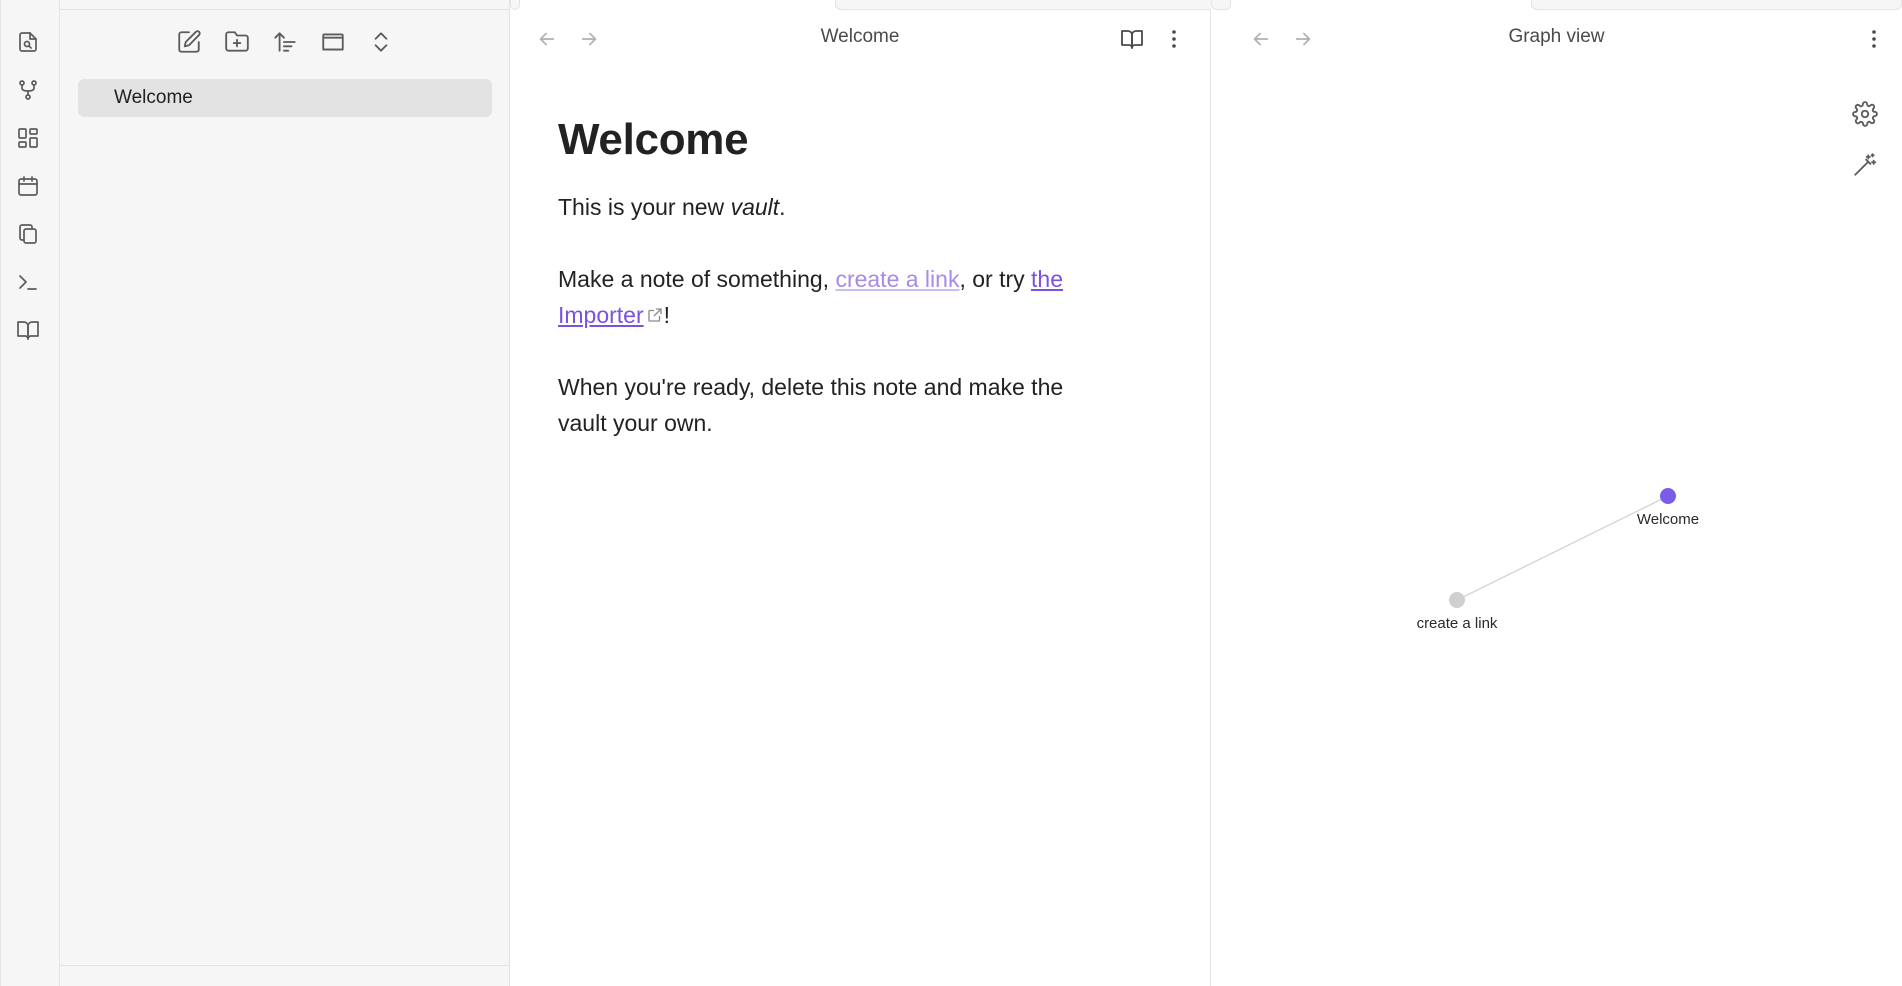 The width and height of the screenshot is (1902, 986). Describe the element at coordinates (601, 315) in the screenshot. I see `link-text: Importer` at that location.